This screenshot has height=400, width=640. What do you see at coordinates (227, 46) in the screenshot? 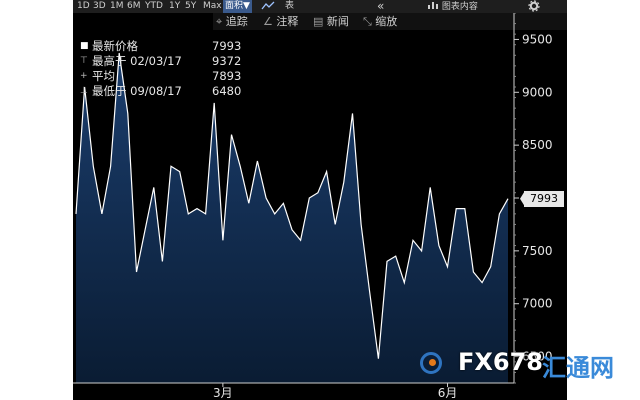
I see `legend-last-value: 7993` at bounding box center [227, 46].